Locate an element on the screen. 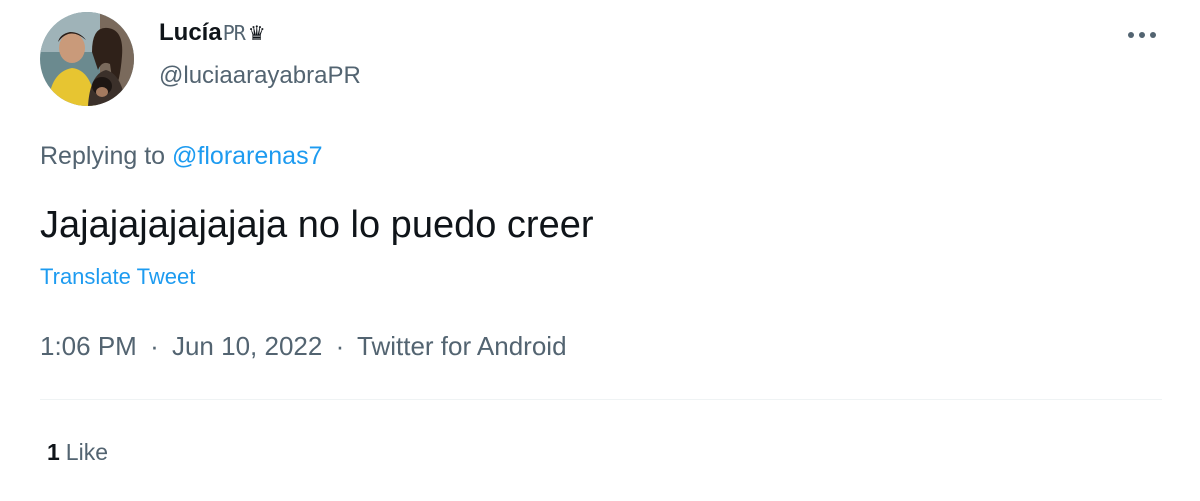 This screenshot has height=501, width=1200. more-options-button is located at coordinates (1142, 35).